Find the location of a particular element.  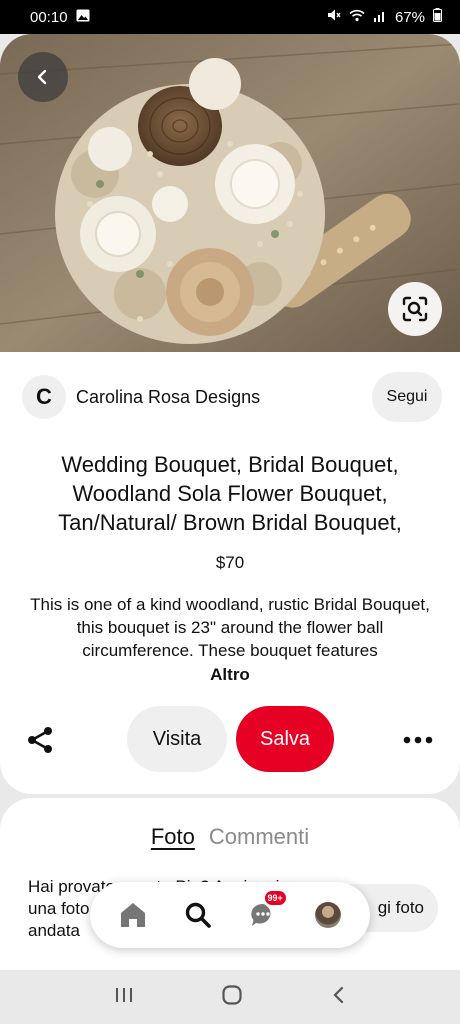

search-icon is located at coordinates (198, 915).